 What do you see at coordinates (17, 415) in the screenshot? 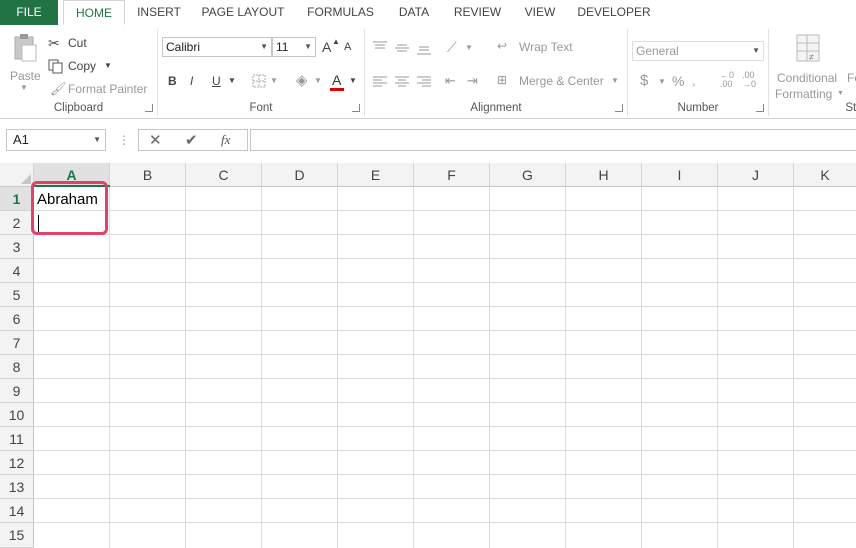
I see `row-header-10: 10` at bounding box center [17, 415].